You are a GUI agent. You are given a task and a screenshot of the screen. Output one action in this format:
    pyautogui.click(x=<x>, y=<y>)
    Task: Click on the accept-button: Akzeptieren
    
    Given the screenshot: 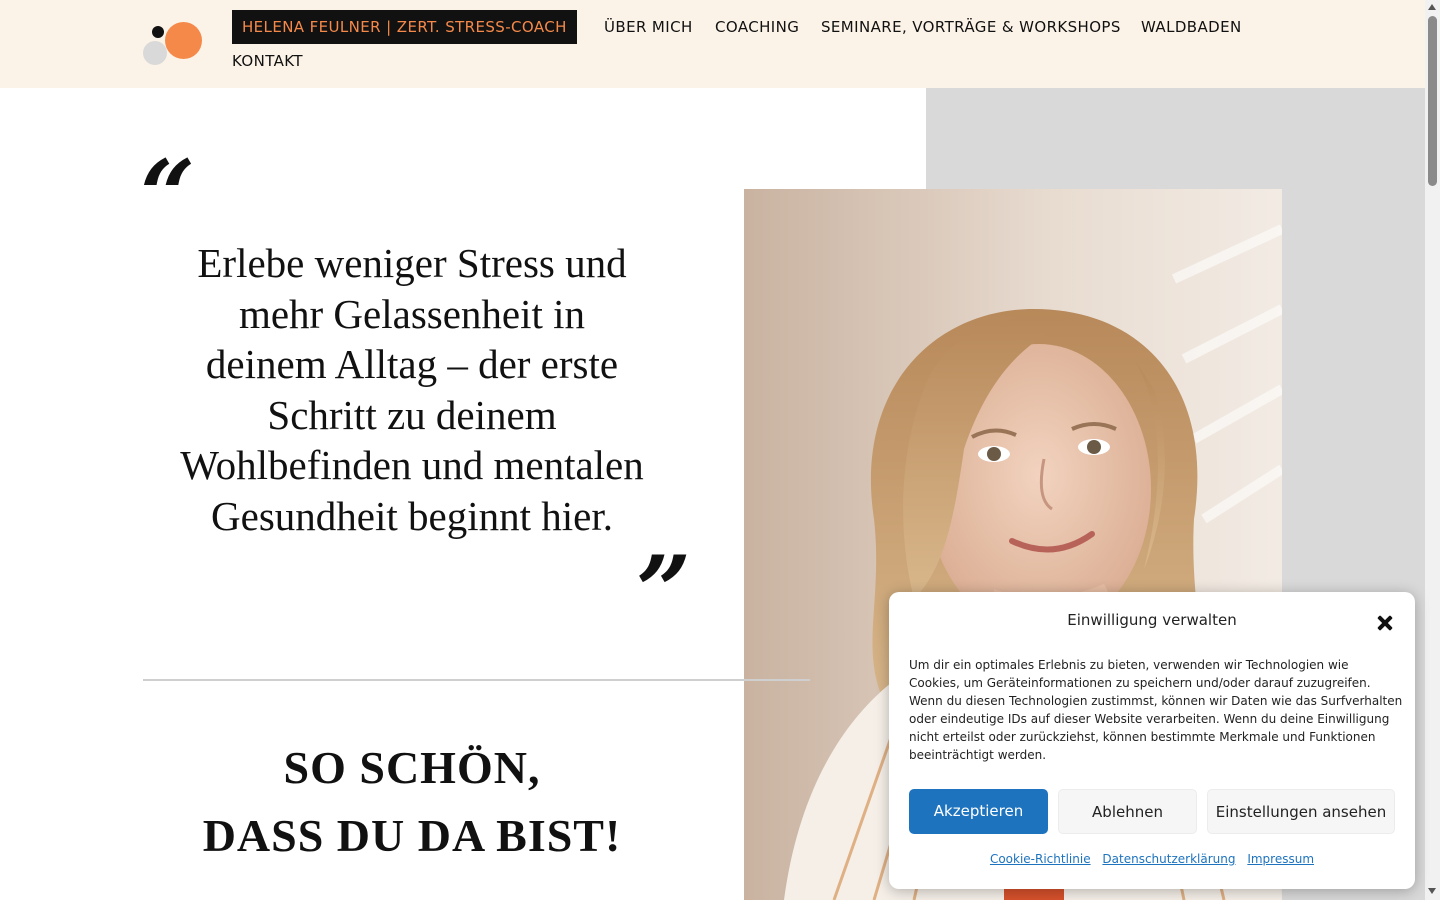 What is the action you would take?
    pyautogui.click(x=978, y=811)
    